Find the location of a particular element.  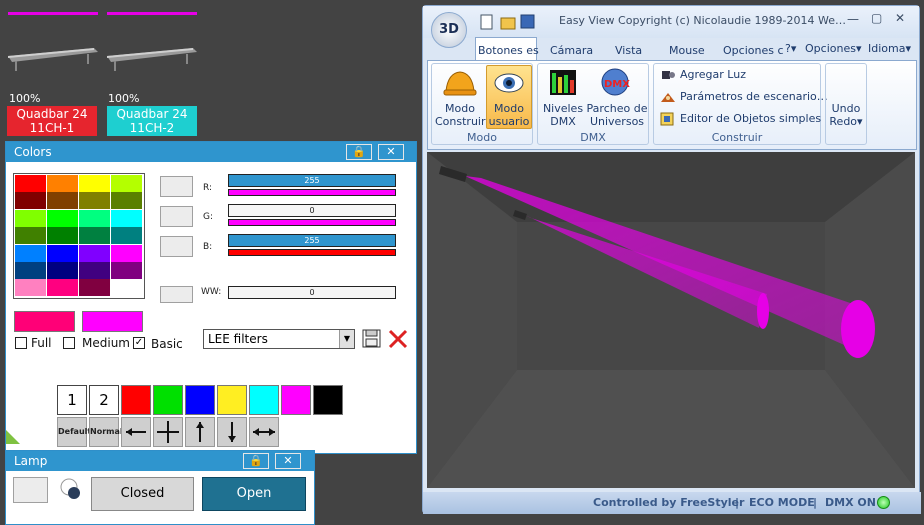

opciones-menu: Opciones▾ is located at coordinates (833, 48).